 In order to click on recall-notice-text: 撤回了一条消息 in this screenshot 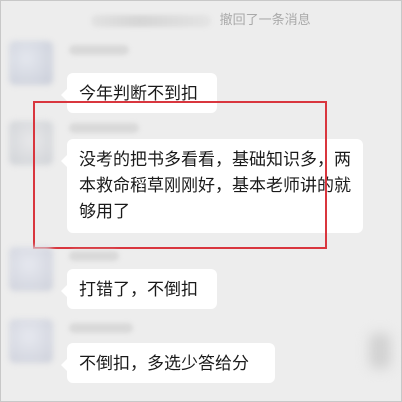, I will do `click(265, 20)`.